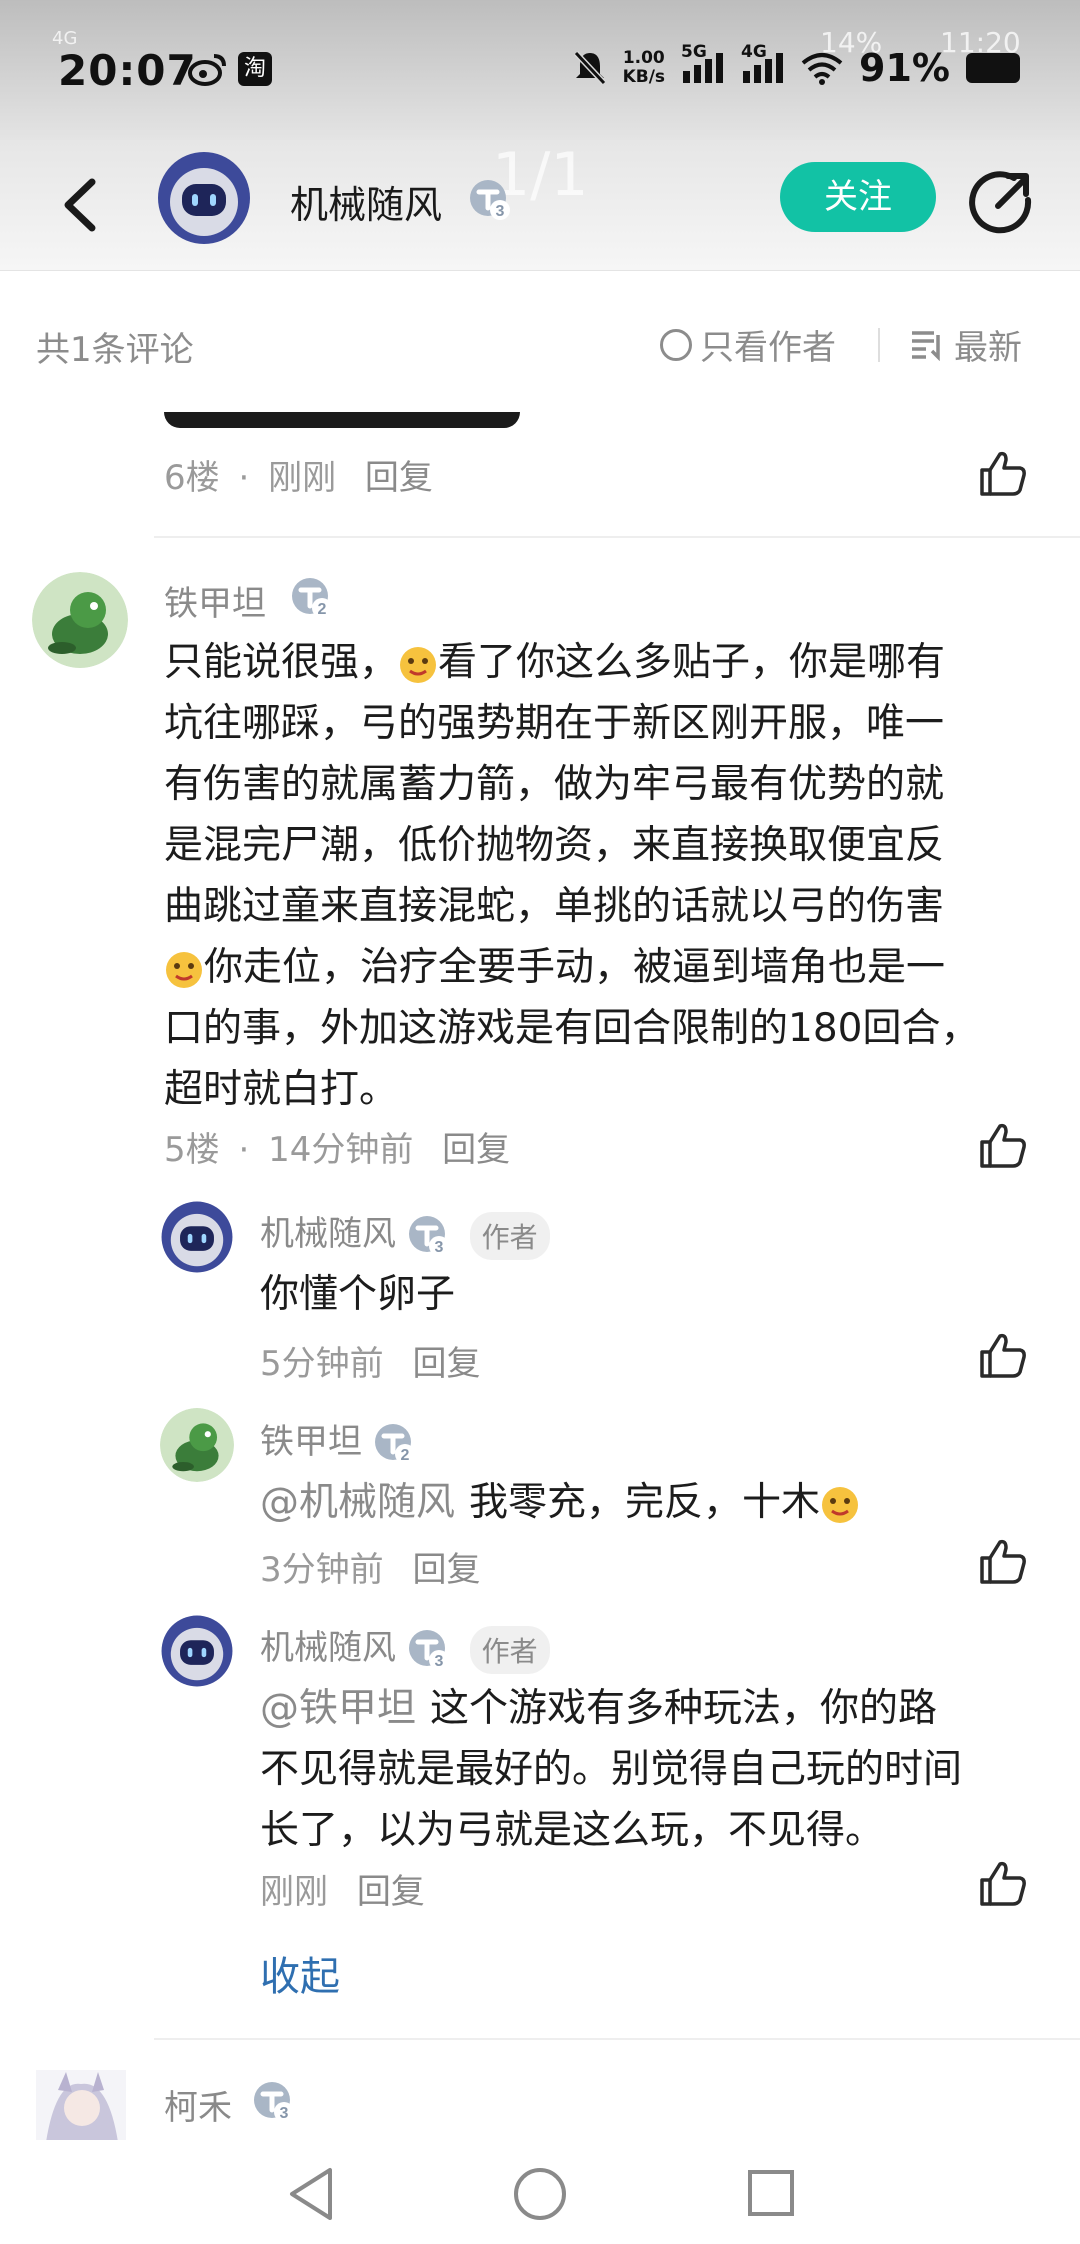  What do you see at coordinates (338, 1708) in the screenshot?
I see `mention-link: @铁甲坦` at bounding box center [338, 1708].